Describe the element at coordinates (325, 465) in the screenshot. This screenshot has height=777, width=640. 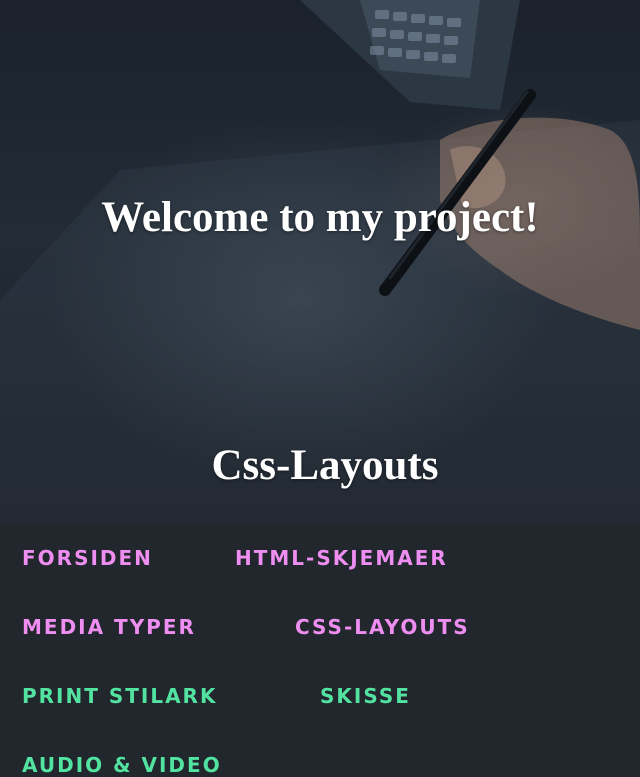
I see `page-subtitle: Css-Layouts` at that location.